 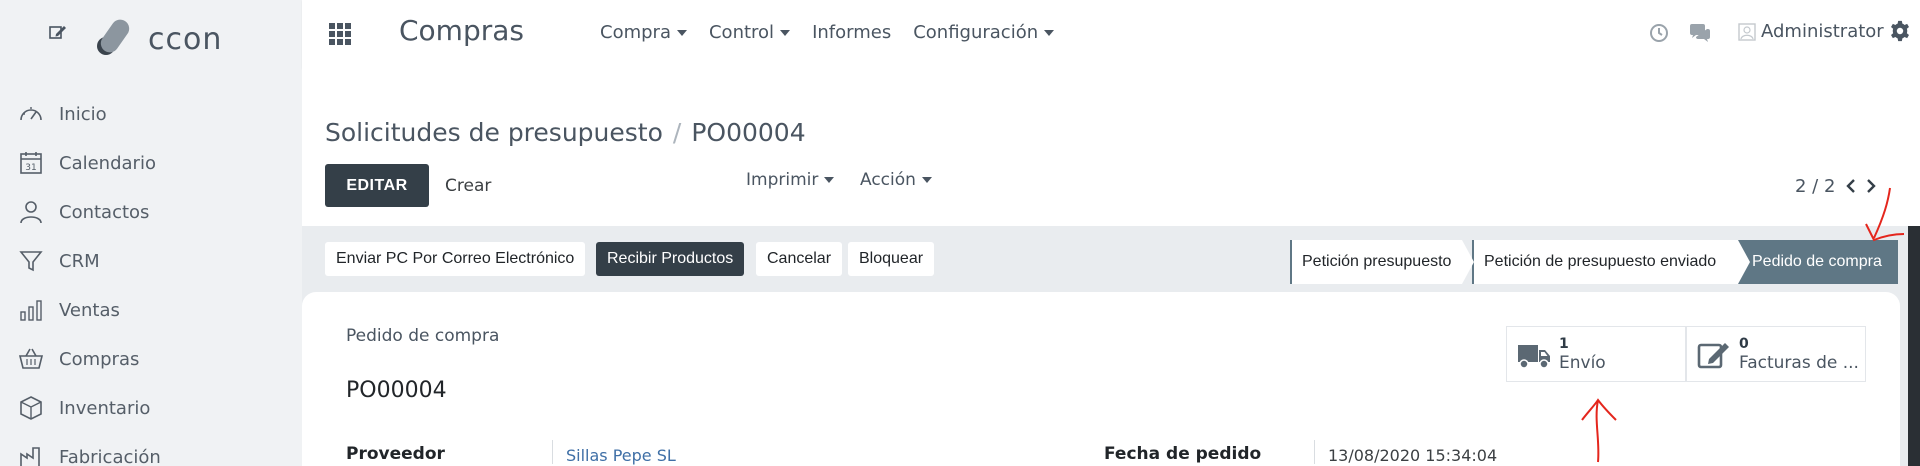 I want to click on sidebar-item-calendario: 31 Calendario, so click(x=151, y=163).